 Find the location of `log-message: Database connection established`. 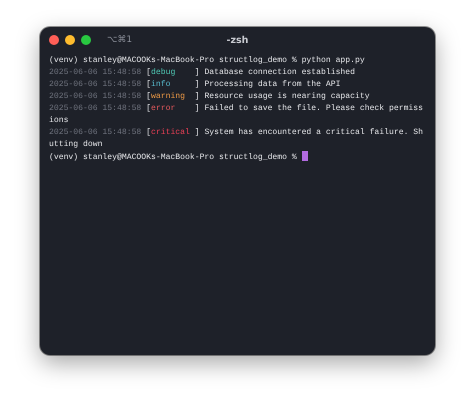

log-message: Database connection established is located at coordinates (280, 72).